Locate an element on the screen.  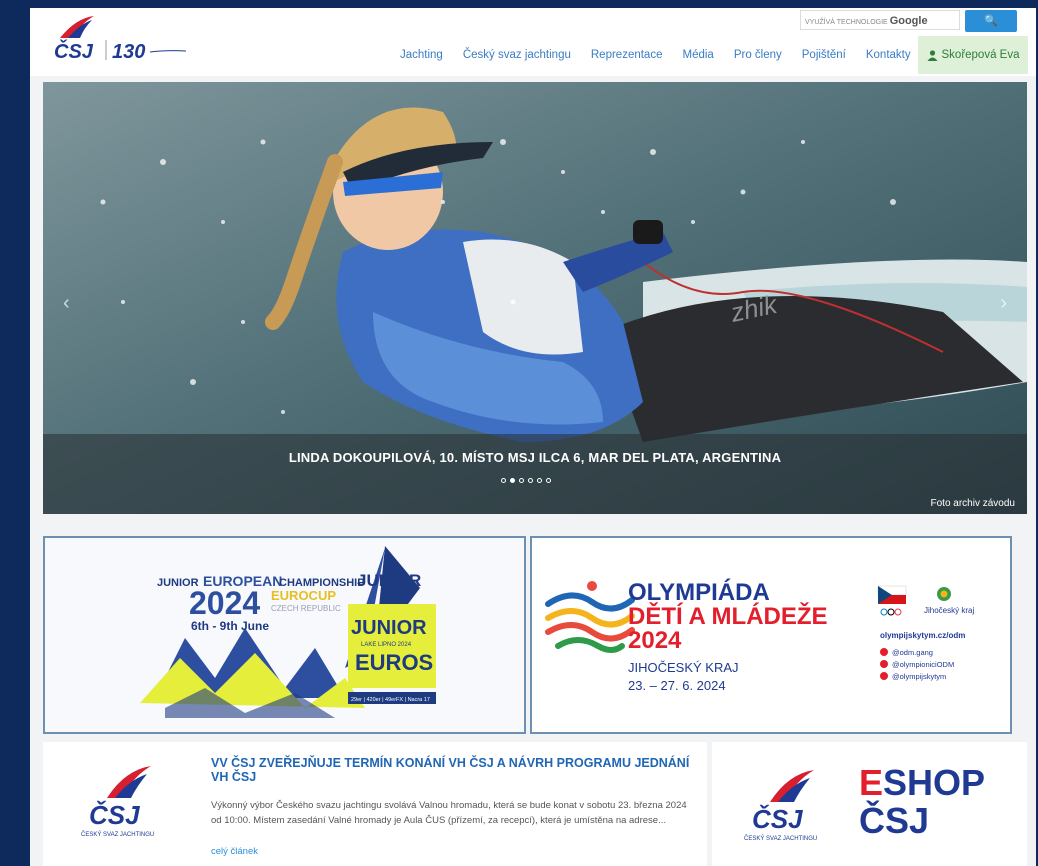
euros-classes: 29er | 420er | 49erFX | Nacra 17 is located at coordinates (390, 700).